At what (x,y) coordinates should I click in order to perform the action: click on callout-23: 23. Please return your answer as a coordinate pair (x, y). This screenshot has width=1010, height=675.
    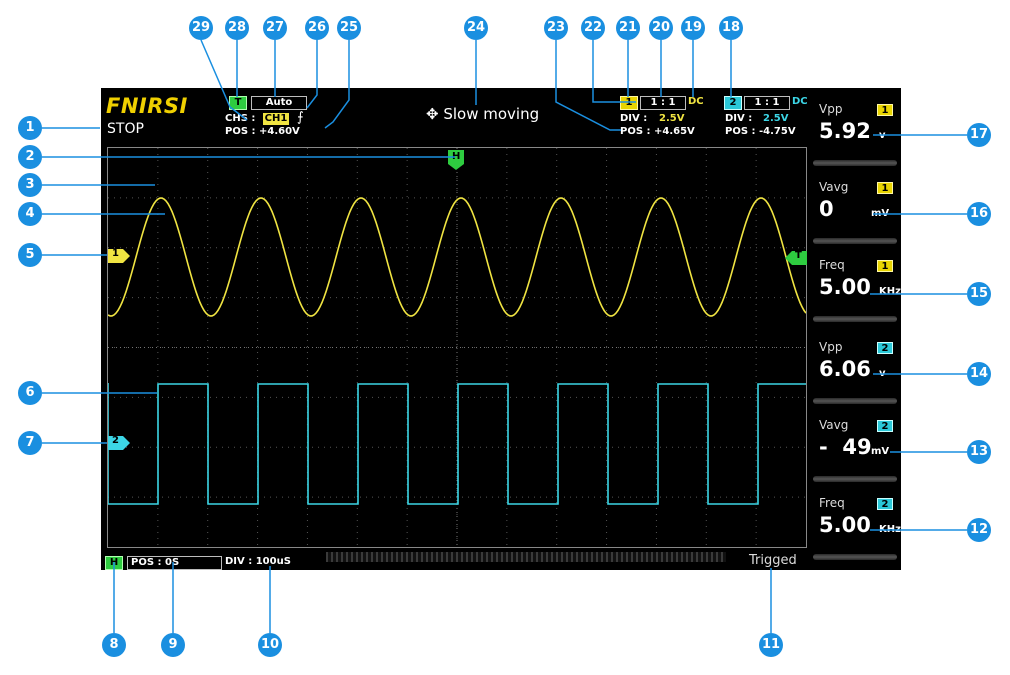
    Looking at the image, I should click on (556, 28).